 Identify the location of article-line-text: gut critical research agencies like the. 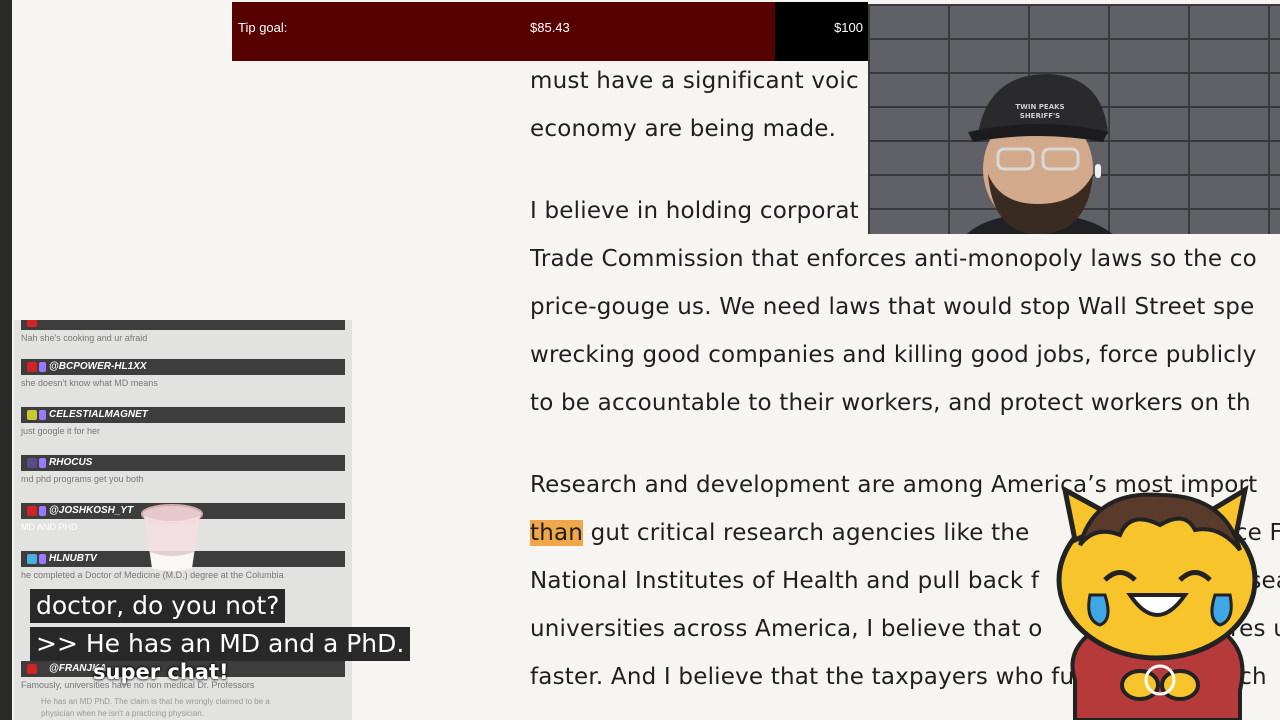
(810, 533).